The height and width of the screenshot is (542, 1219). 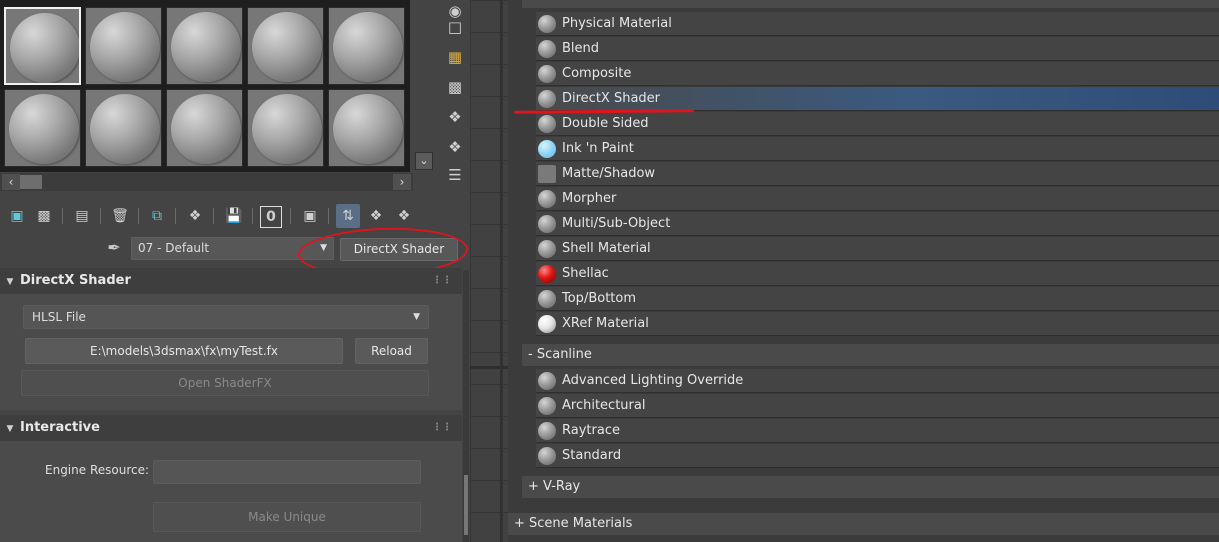 I want to click on item-label: Raytrace, so click(x=591, y=430).